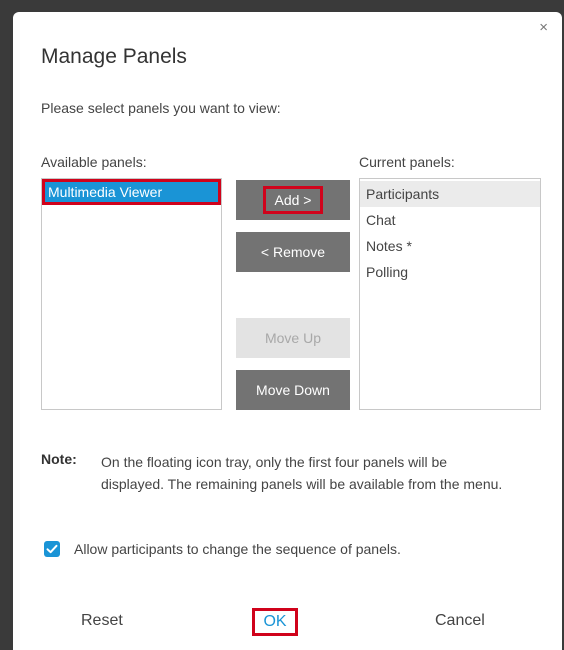  I want to click on dialog-title: Manage Panels, so click(114, 56).